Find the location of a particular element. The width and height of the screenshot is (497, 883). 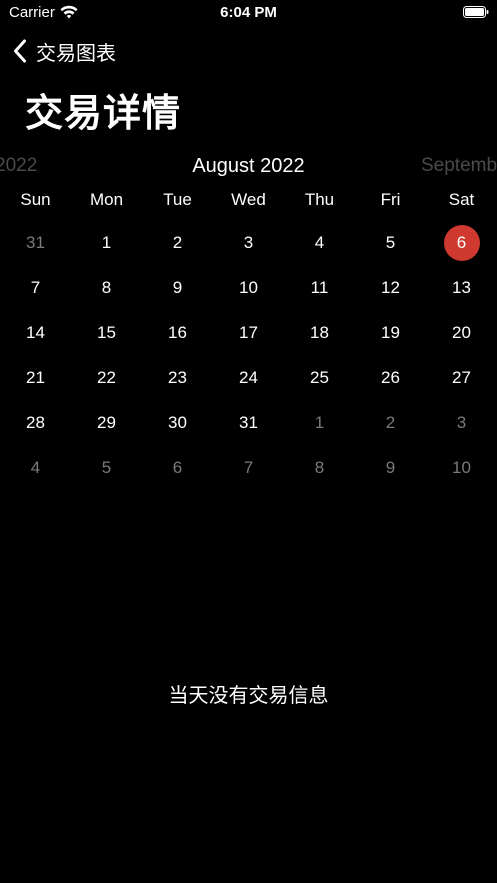

calendar-day: 18 is located at coordinates (319, 332).